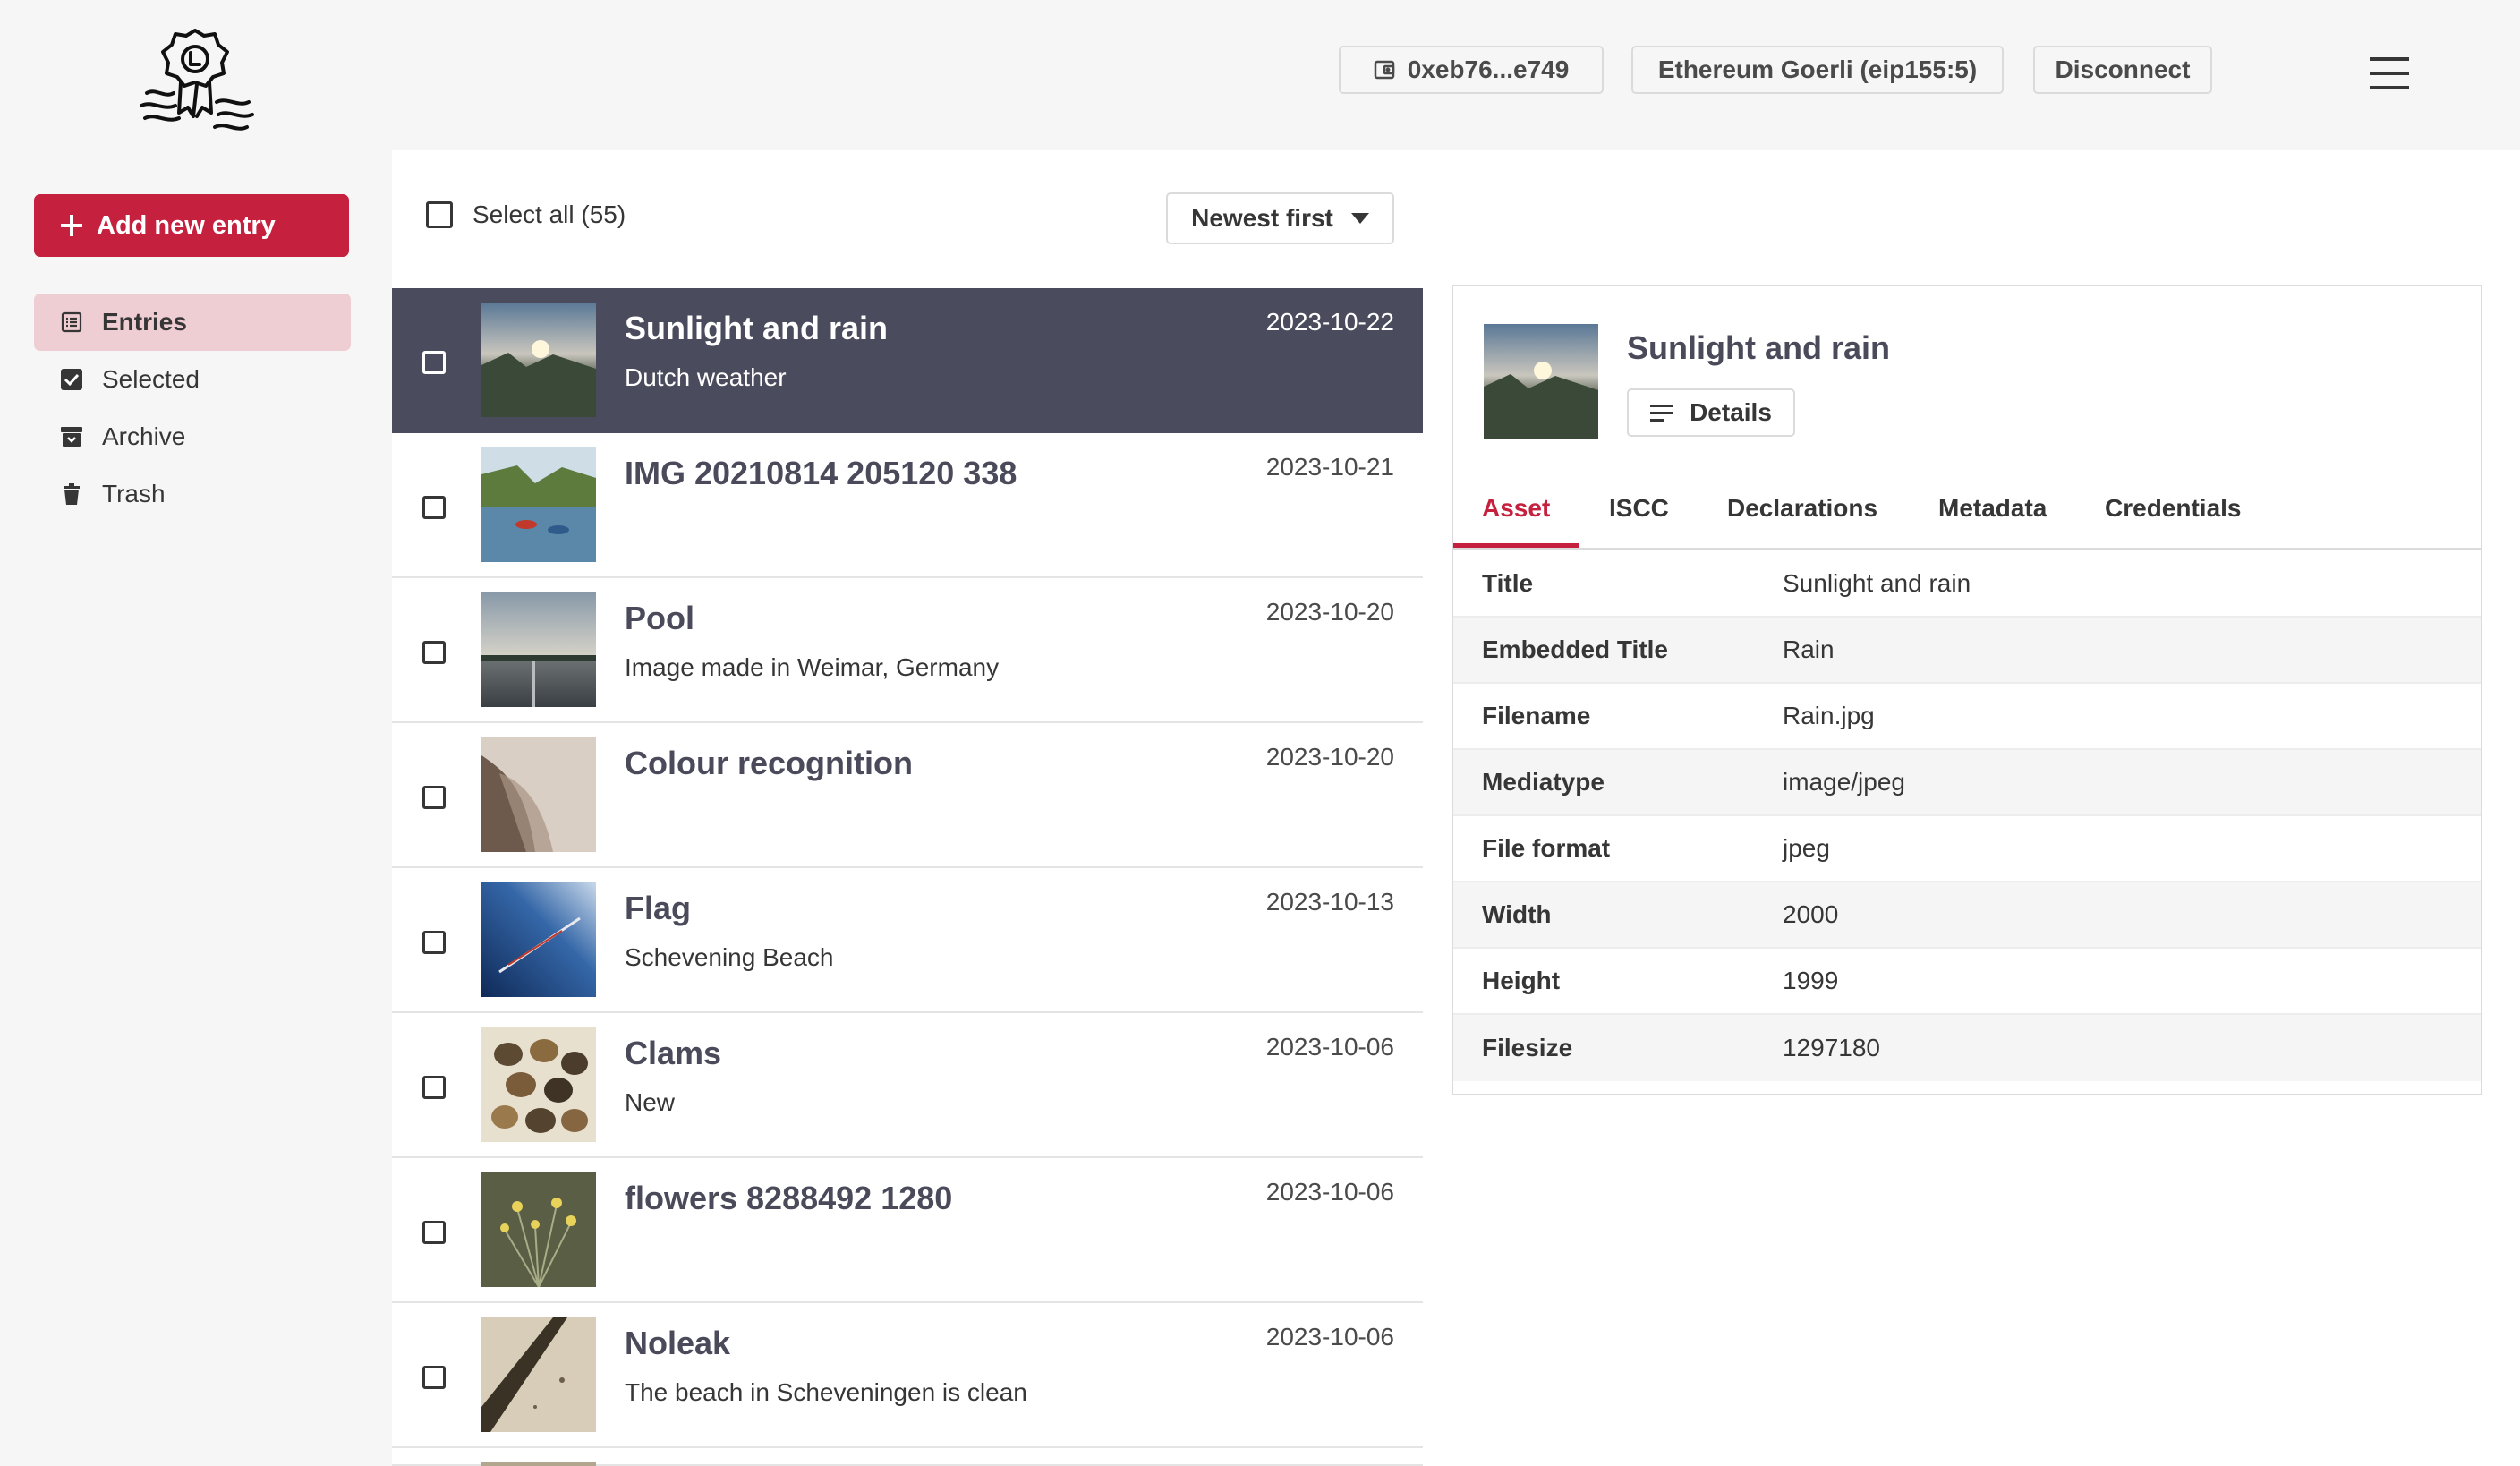 This screenshot has width=2520, height=1466. Describe the element at coordinates (186, 225) in the screenshot. I see `add-new-entry-label: Add new entry` at that location.